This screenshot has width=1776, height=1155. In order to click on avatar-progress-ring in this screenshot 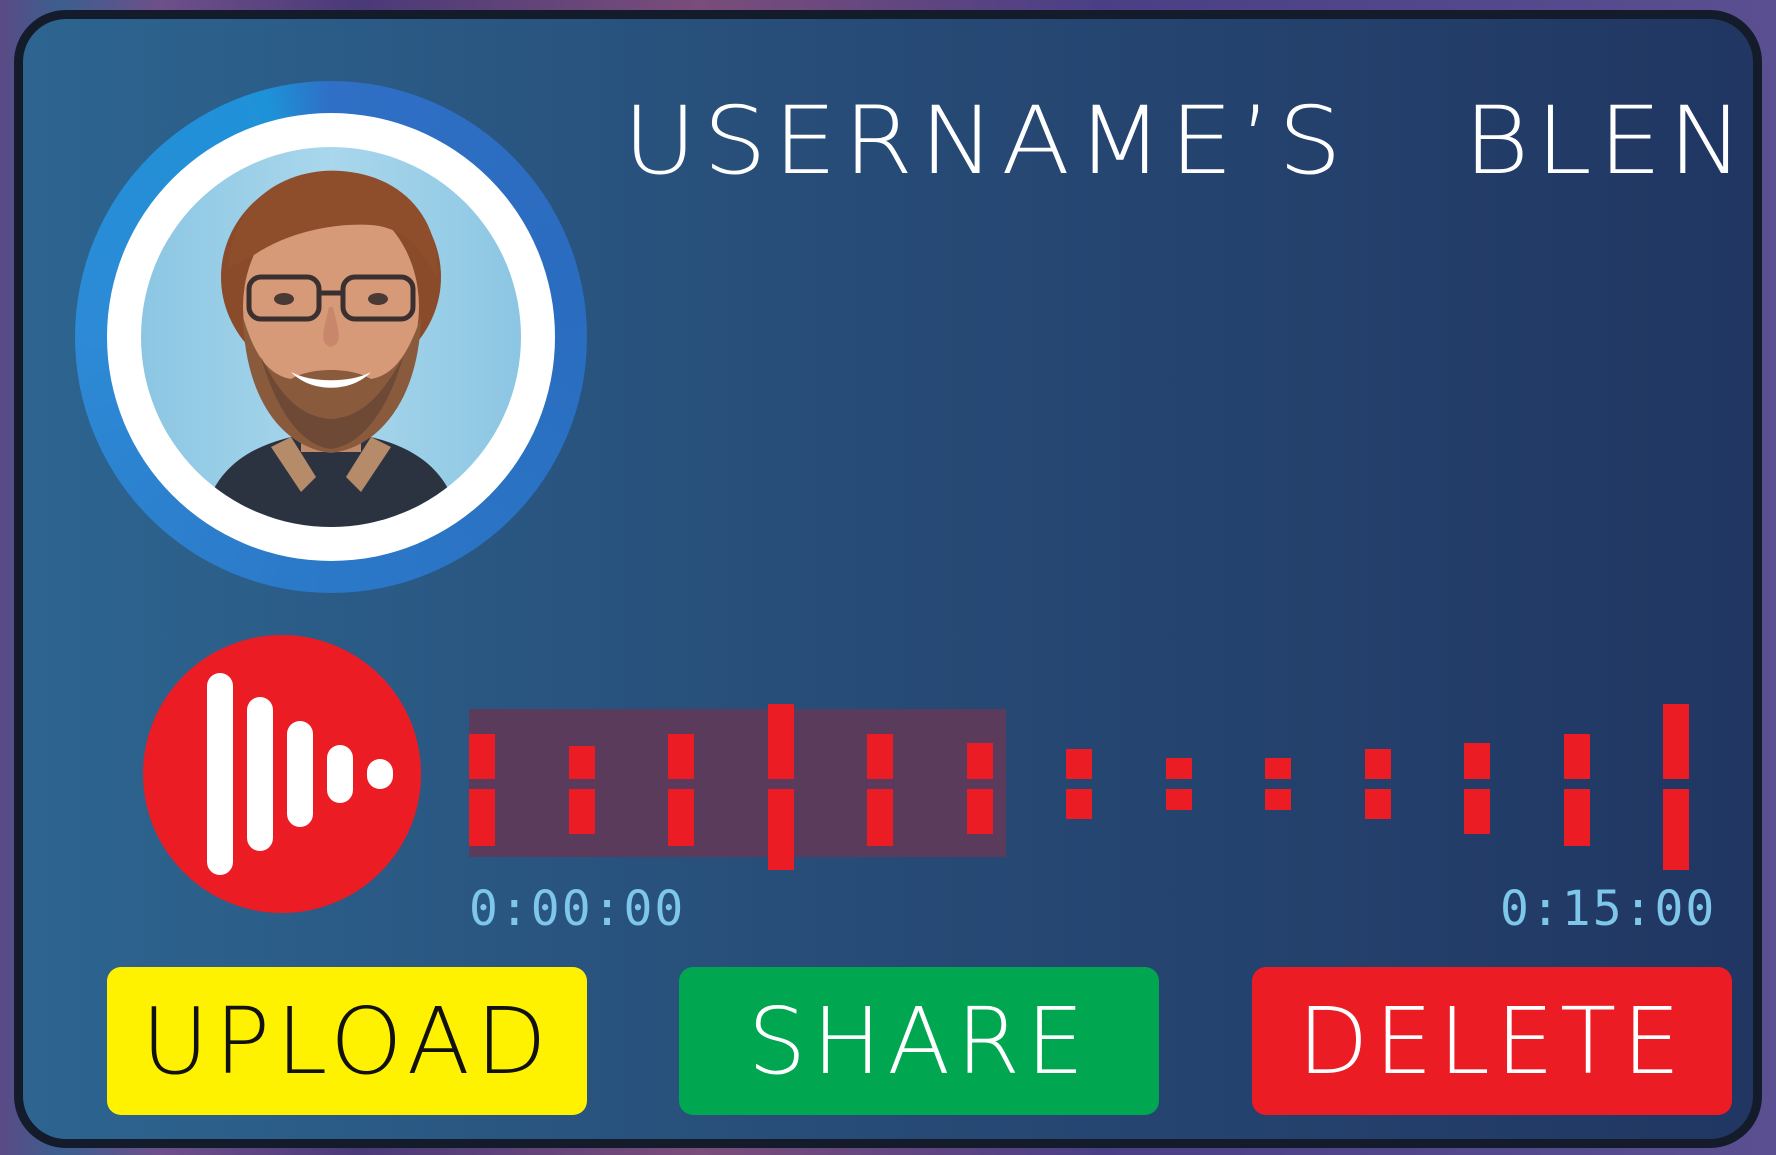, I will do `click(331, 337)`.